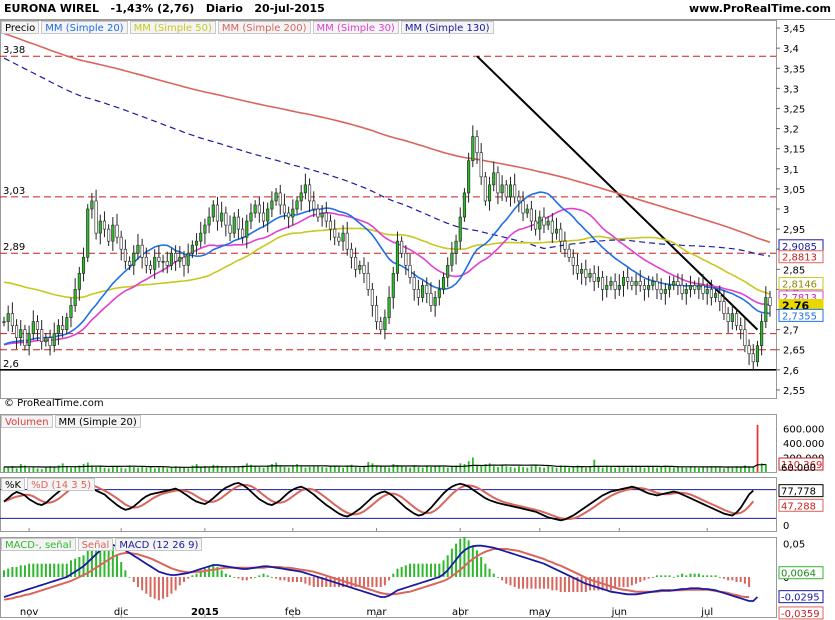  I want to click on legend-signal: Señal, so click(95, 544).